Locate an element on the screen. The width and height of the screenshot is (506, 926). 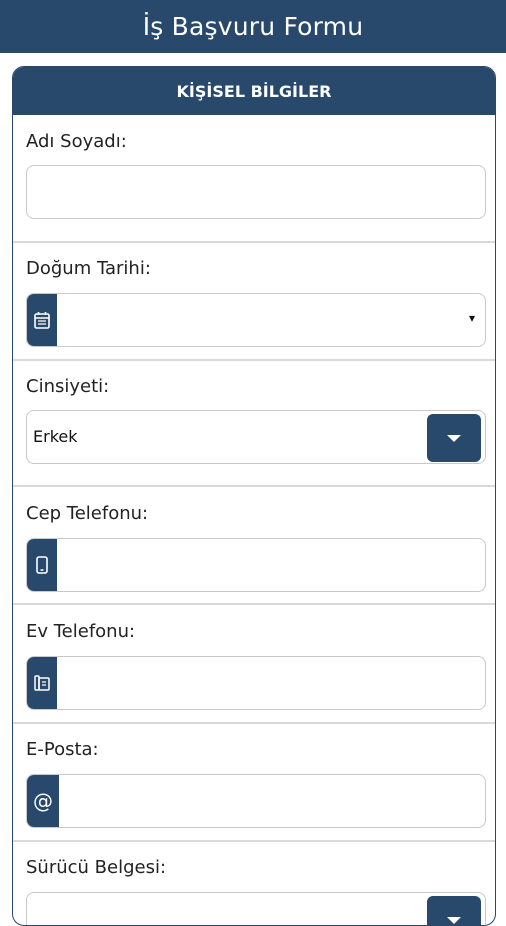
home-phone-input is located at coordinates (256, 683).